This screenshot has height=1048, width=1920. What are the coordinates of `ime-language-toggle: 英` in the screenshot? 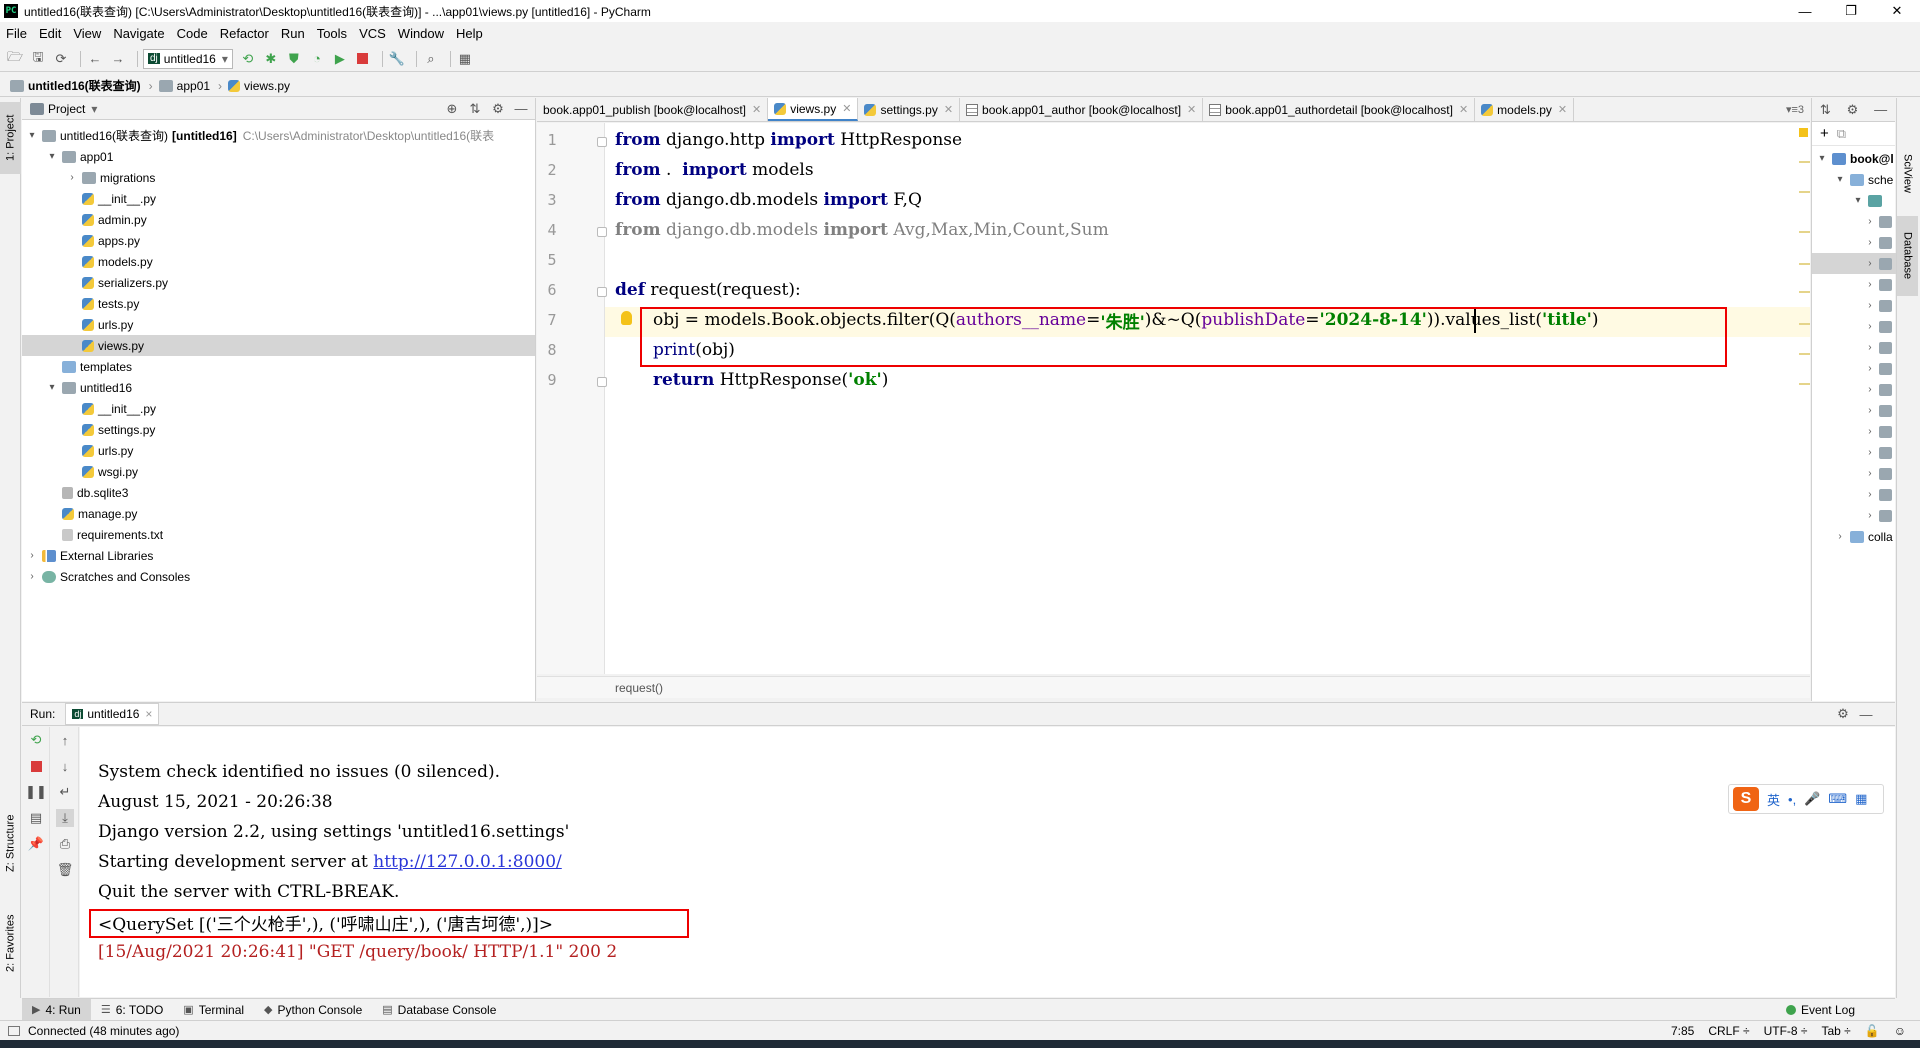 It's located at (1773, 799).